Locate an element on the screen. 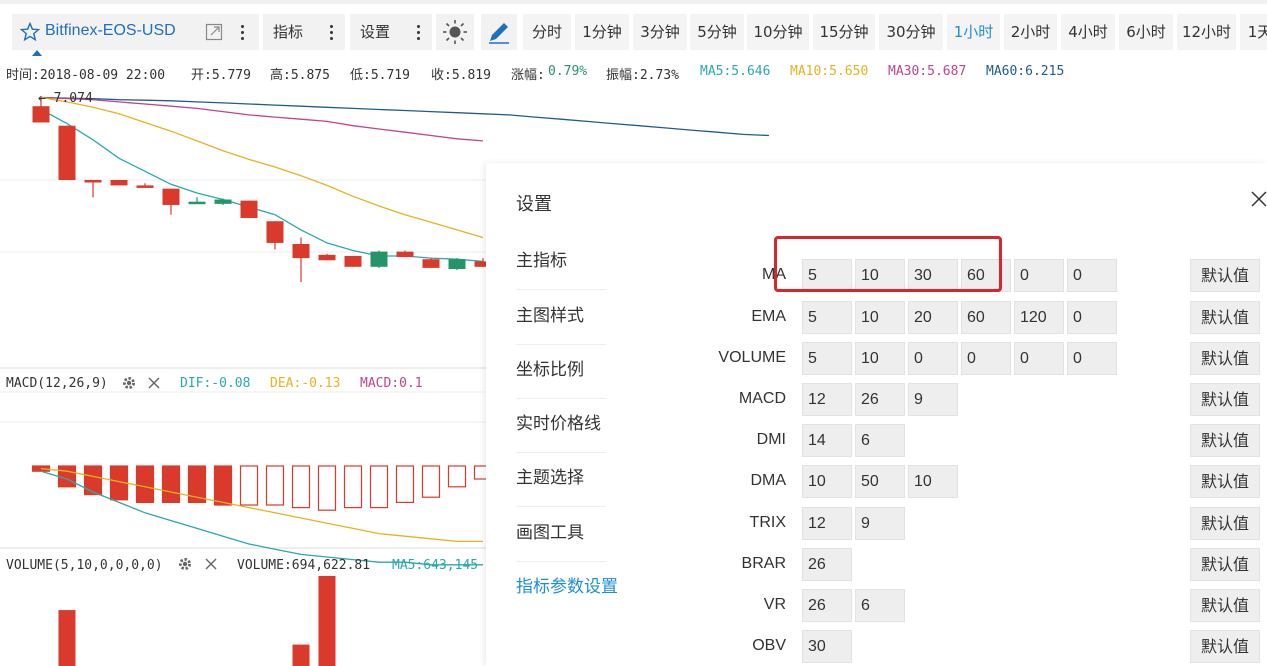 This screenshot has width=1267, height=666. symbol-caret-icon is located at coordinates (37, 53).